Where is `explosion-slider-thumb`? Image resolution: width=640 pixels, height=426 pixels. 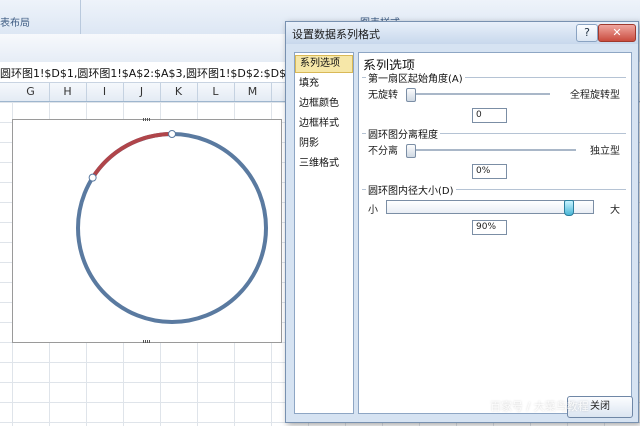
explosion-slider-thumb is located at coordinates (411, 151).